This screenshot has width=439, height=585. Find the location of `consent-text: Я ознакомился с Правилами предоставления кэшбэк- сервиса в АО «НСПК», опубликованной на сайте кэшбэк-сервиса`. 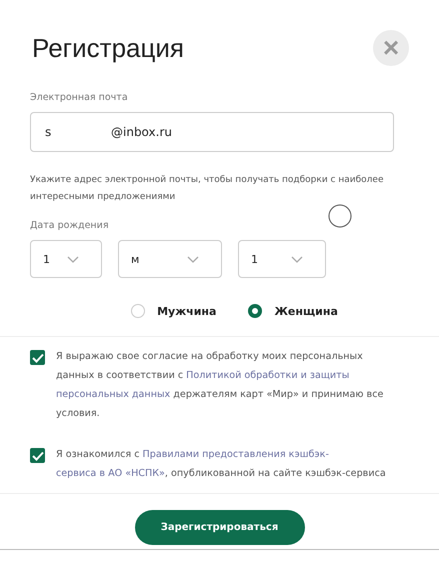

consent-text: Я ознакомился с Правилами предоставления кэшбэк- сервиса в АО «НСПК», опубликованной на сайте кэшбэк-сервиса is located at coordinates (221, 464).